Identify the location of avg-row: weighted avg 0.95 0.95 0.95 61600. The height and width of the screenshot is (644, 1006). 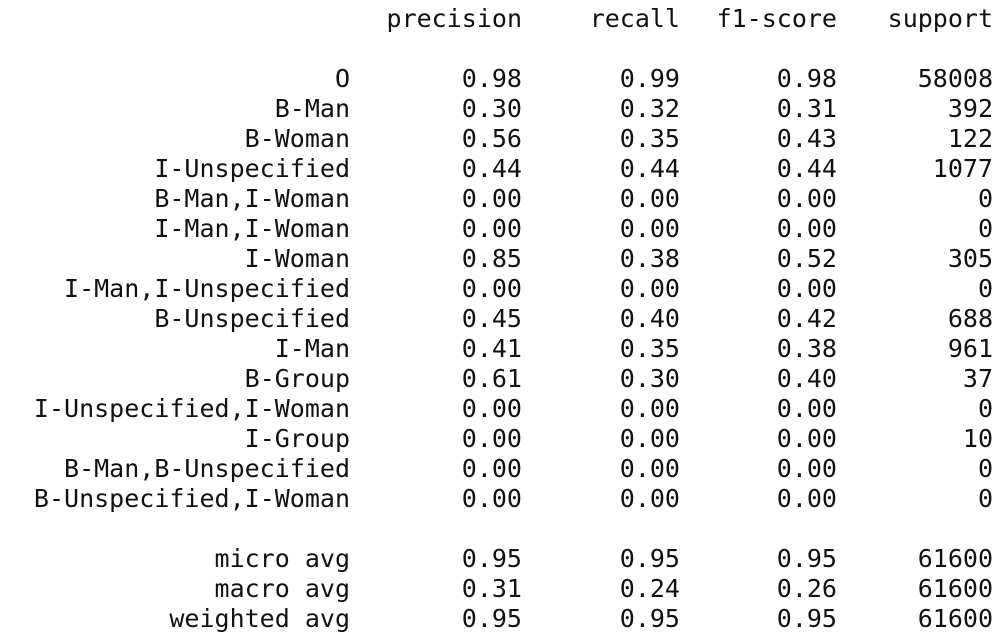
(503, 619).